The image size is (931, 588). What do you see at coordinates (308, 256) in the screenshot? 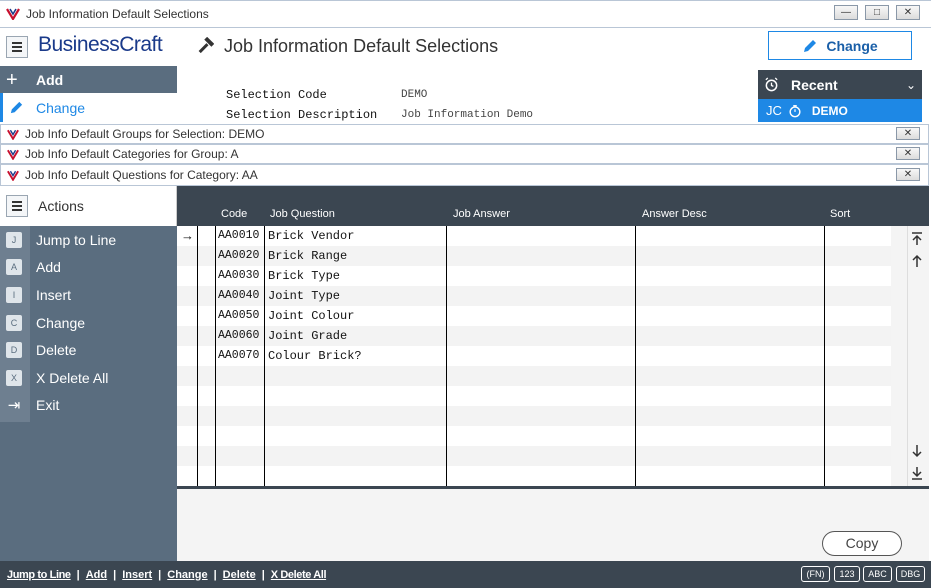
I see `cell-question: Brick Range` at bounding box center [308, 256].